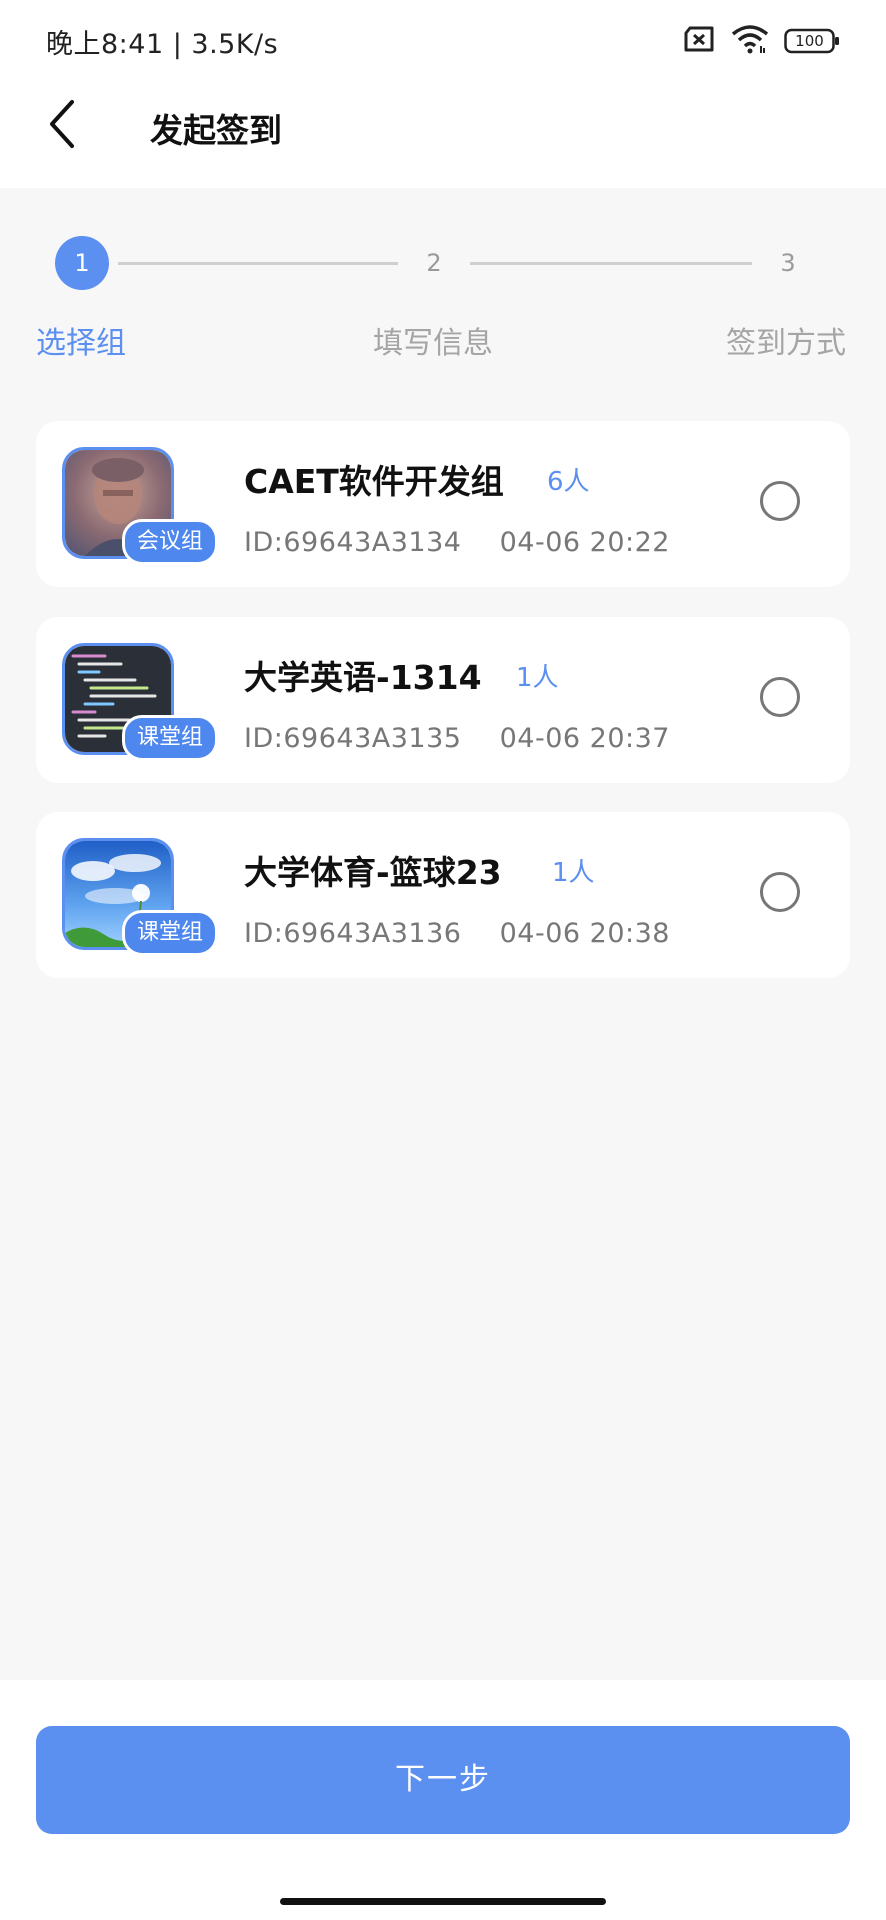 This screenshot has width=886, height=1920. I want to click on group-date: 04-06 20:37, so click(584, 738).